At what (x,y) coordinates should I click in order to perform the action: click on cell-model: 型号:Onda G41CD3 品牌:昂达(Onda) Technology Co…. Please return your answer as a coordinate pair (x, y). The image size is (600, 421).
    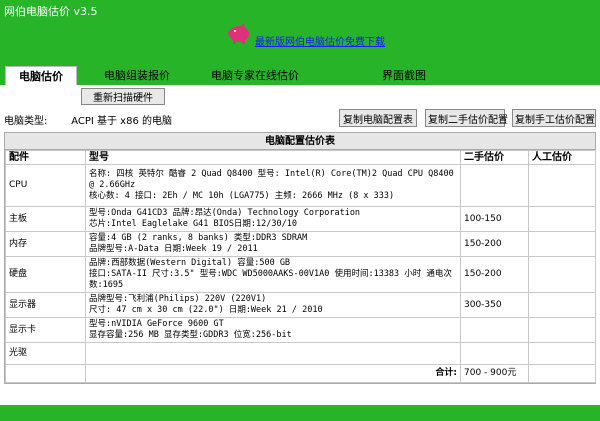
    Looking at the image, I should click on (273, 219).